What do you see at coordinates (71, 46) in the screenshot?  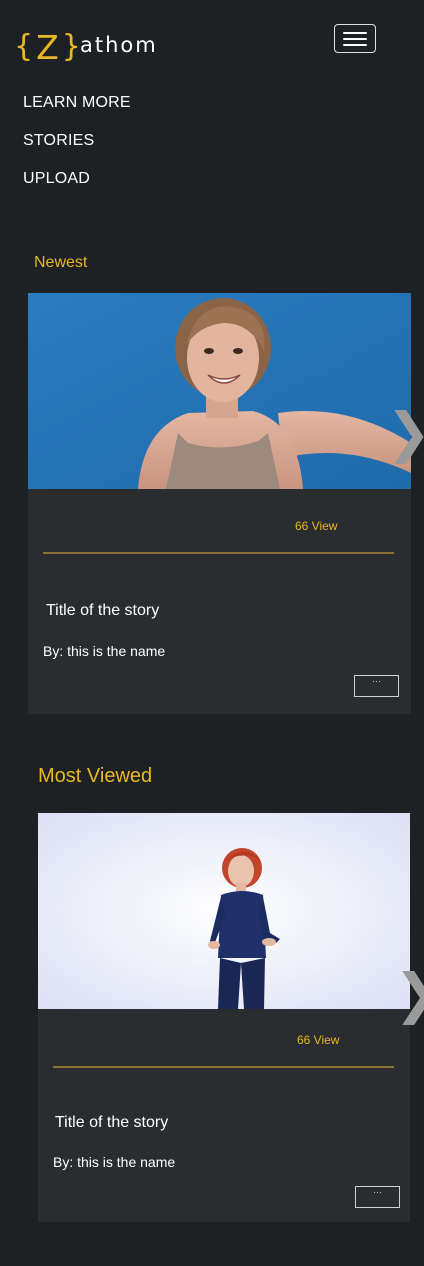 I see `logo-brace-right: }` at bounding box center [71, 46].